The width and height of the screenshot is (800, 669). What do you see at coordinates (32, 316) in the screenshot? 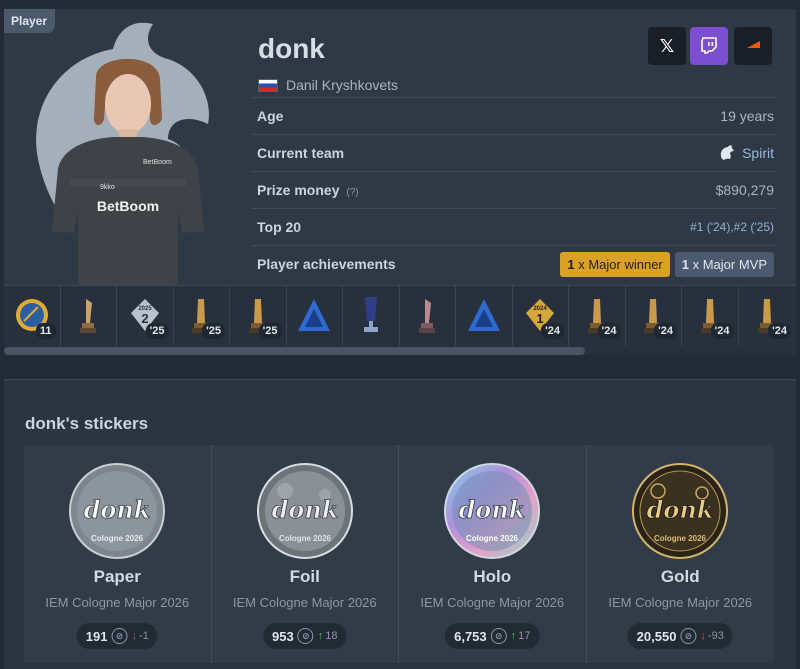
I see `trophy-item: 11` at bounding box center [32, 316].